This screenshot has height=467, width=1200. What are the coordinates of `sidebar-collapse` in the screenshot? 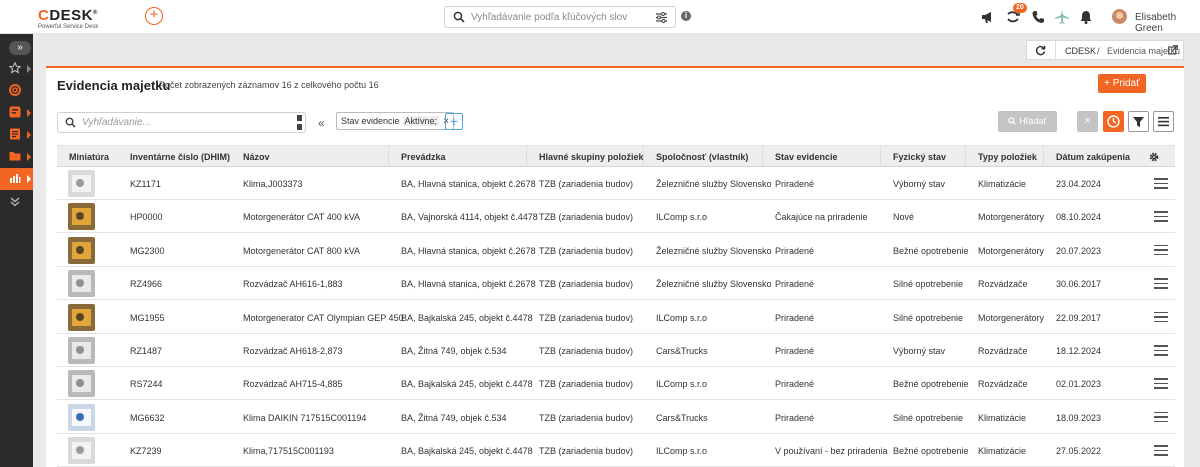 It's located at (16, 203).